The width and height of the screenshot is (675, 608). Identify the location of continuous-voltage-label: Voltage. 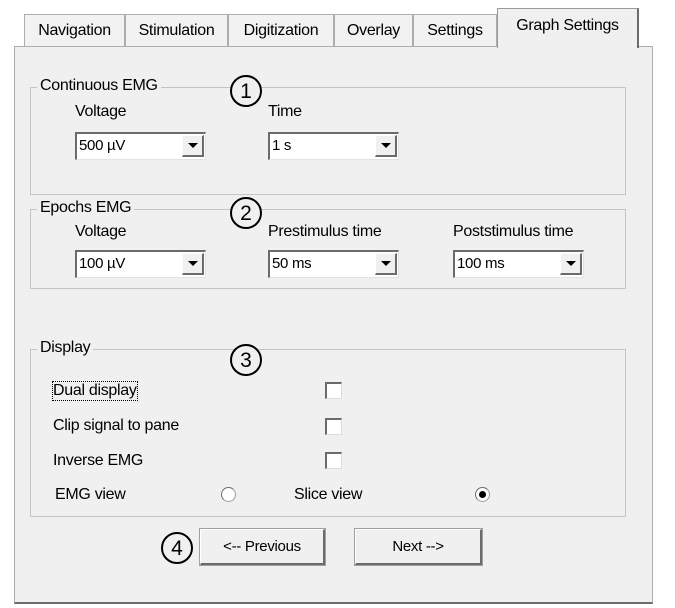
(101, 111).